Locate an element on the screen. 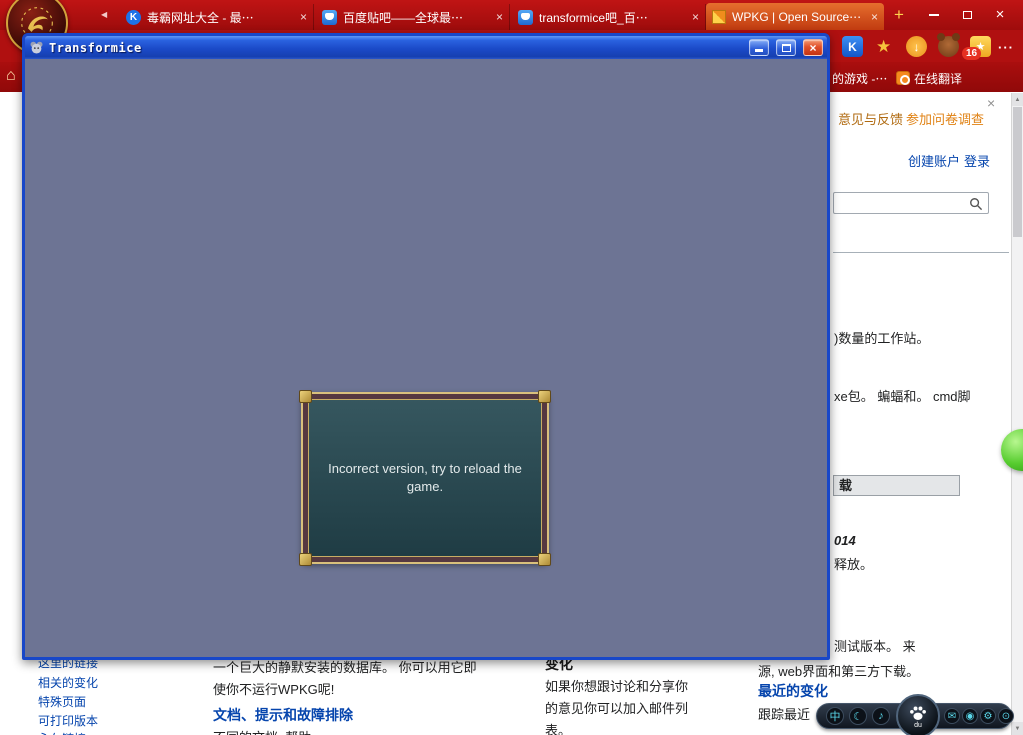  new-tab-button: + is located at coordinates (899, 14).